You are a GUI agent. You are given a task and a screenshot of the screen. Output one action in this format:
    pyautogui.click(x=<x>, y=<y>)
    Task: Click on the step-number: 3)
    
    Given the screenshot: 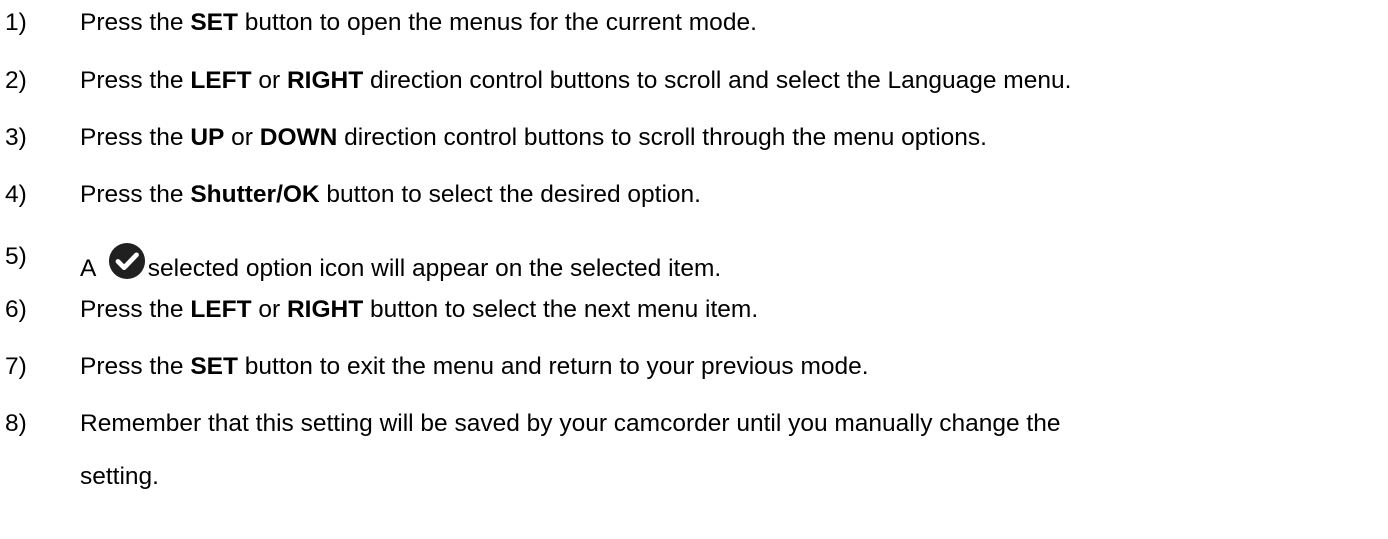 What is the action you would take?
    pyautogui.click(x=16, y=137)
    